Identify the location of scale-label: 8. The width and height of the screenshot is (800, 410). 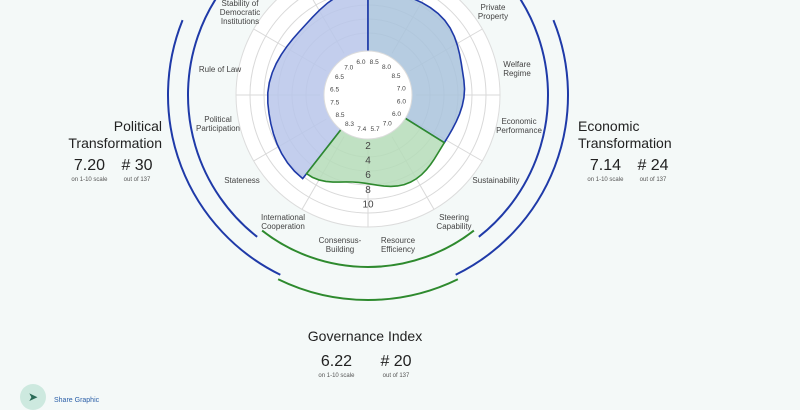
(368, 190).